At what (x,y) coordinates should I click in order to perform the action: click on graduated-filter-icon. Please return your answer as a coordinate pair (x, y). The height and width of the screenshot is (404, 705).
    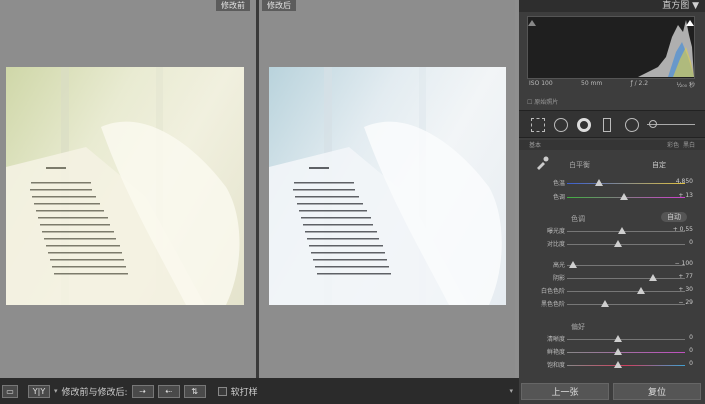
    Looking at the image, I should click on (607, 125).